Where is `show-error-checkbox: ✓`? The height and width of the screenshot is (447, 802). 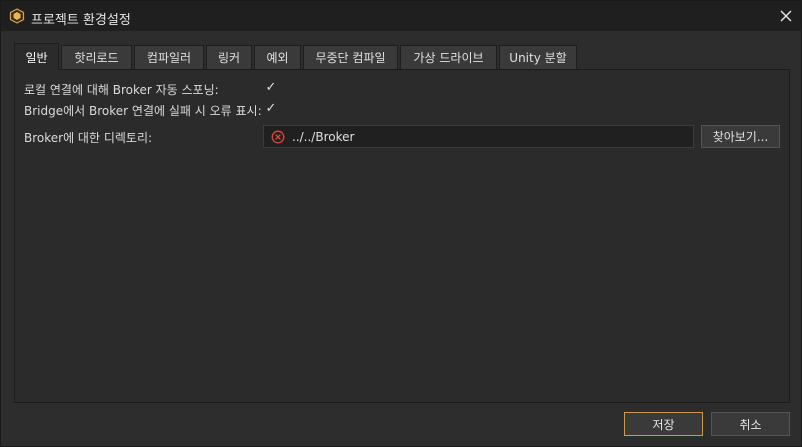 show-error-checkbox: ✓ is located at coordinates (271, 109).